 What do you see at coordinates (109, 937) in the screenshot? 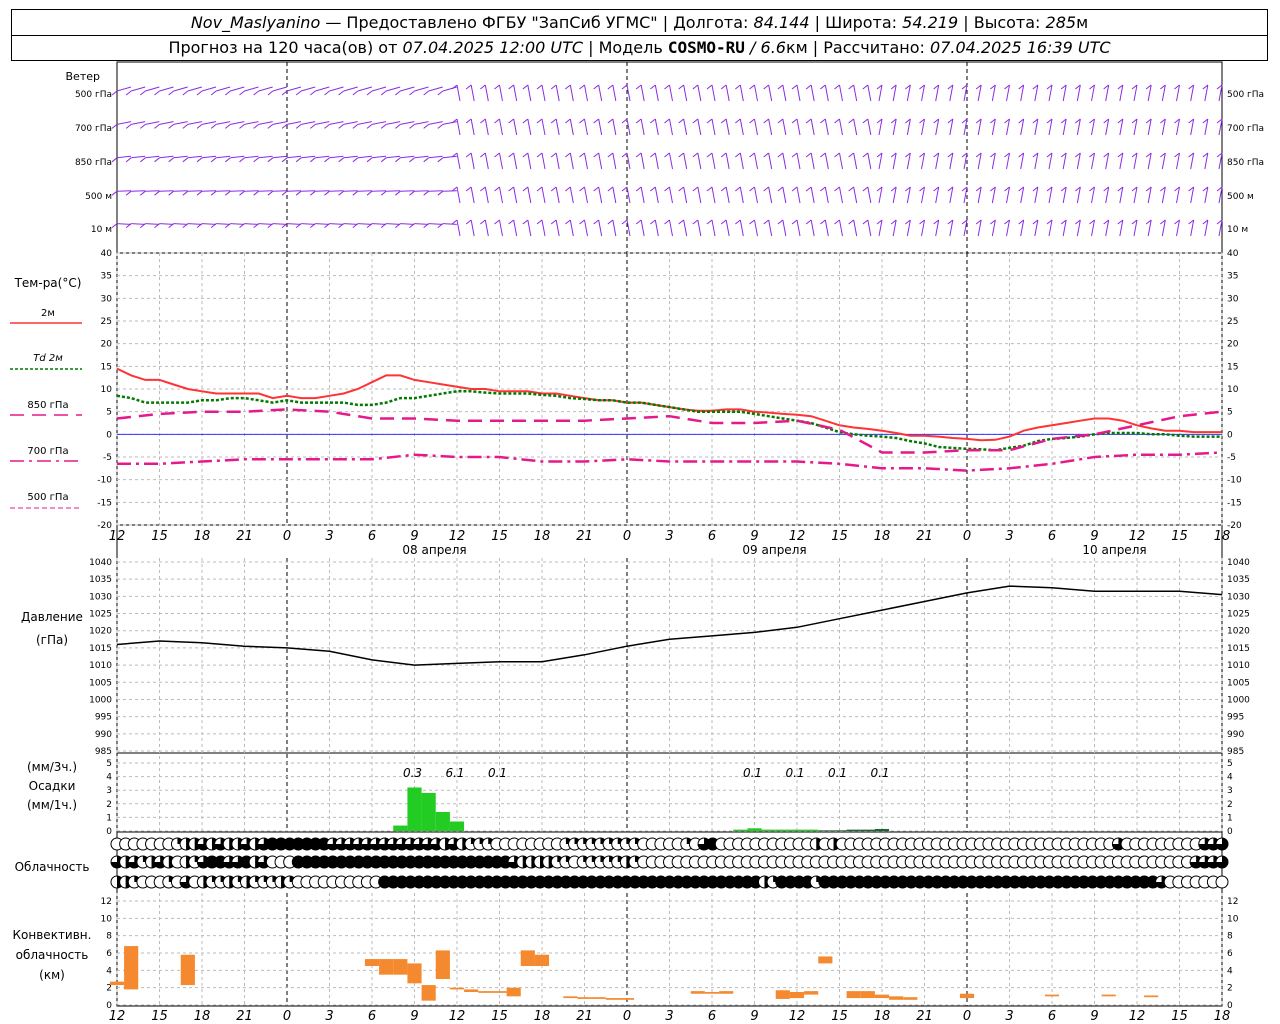
I see `conv-tick-label: 8` at bounding box center [109, 937].